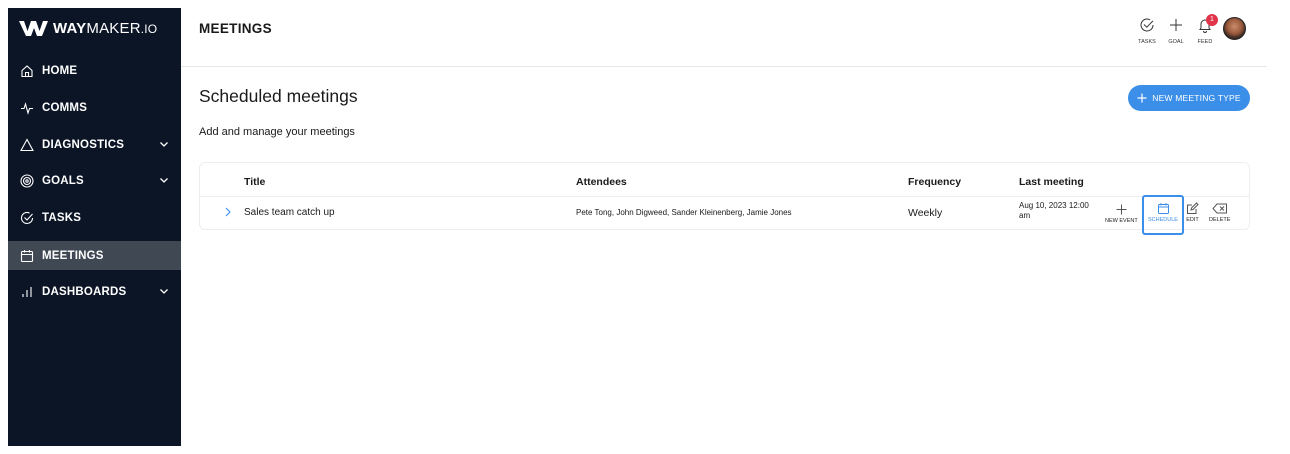 This screenshot has width=1290, height=454. I want to click on column-header-attendees: Attendees, so click(601, 182).